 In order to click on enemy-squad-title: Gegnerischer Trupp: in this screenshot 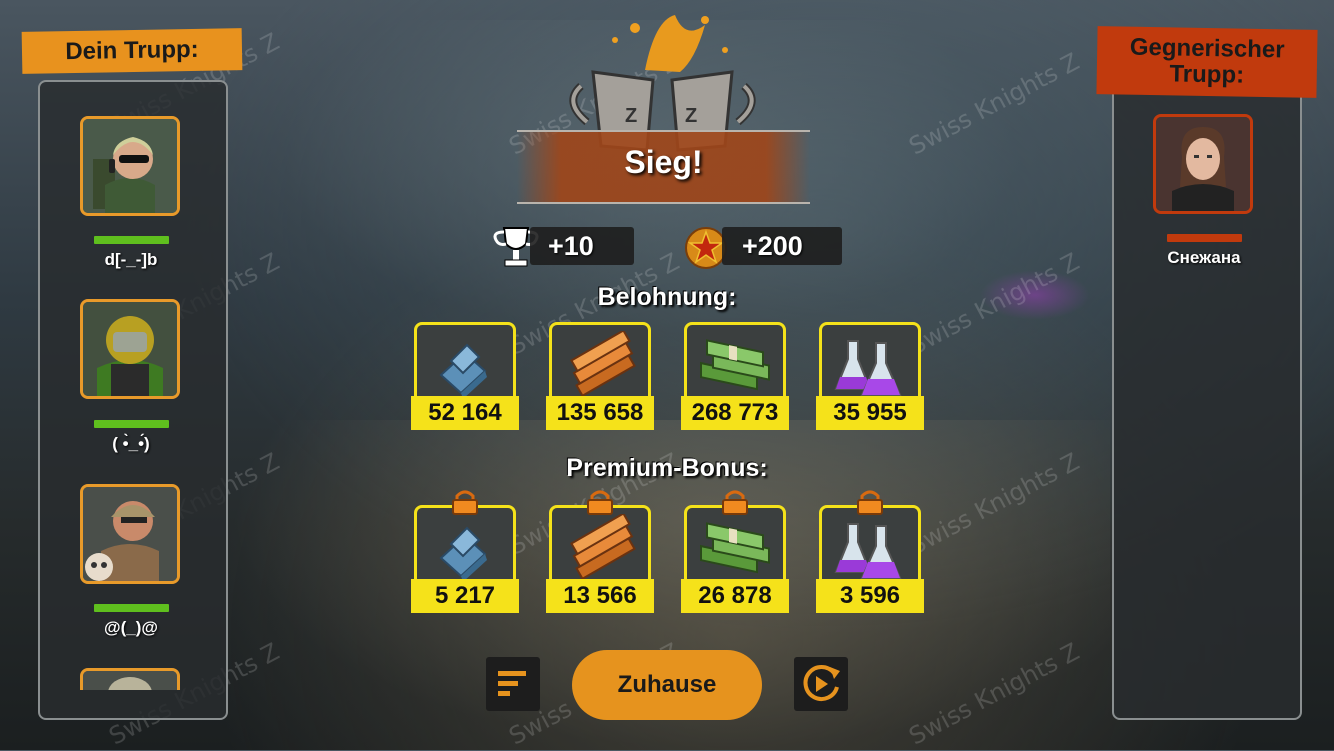, I will do `click(1207, 62)`.